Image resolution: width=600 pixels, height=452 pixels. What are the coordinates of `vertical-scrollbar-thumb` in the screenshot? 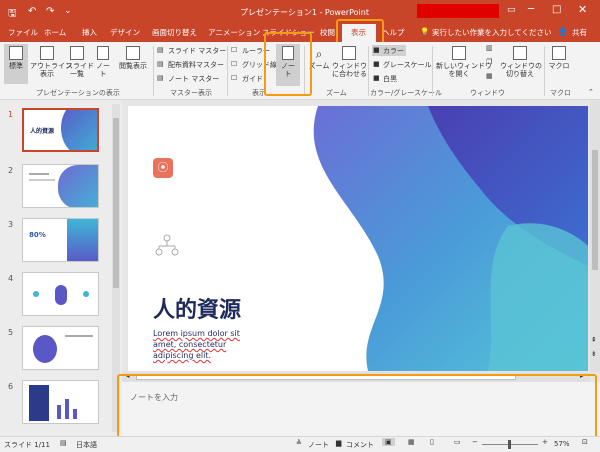 It's located at (595, 210).